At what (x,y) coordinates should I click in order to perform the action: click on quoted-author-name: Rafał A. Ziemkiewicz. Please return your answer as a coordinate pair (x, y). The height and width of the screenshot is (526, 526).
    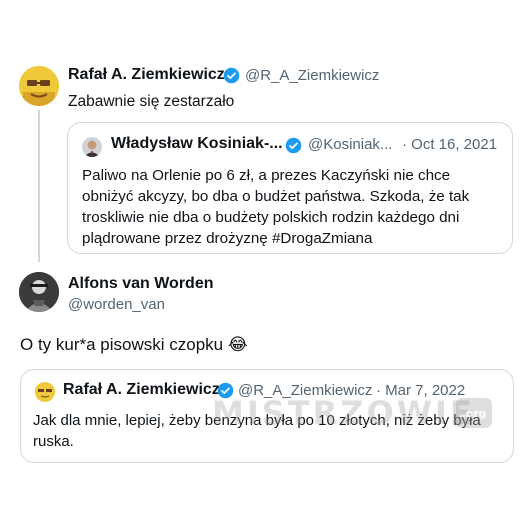
    Looking at the image, I should click on (141, 390).